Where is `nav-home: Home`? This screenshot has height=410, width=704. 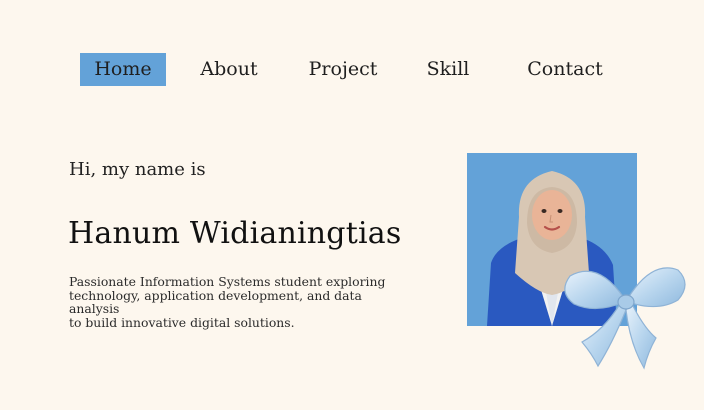 nav-home: Home is located at coordinates (123, 69).